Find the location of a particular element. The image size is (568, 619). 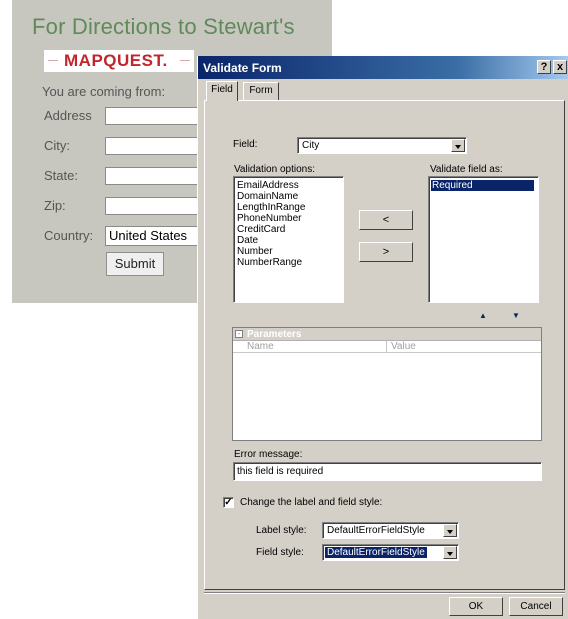

label-style-select: DefaultErrorFieldStyle is located at coordinates (390, 530).